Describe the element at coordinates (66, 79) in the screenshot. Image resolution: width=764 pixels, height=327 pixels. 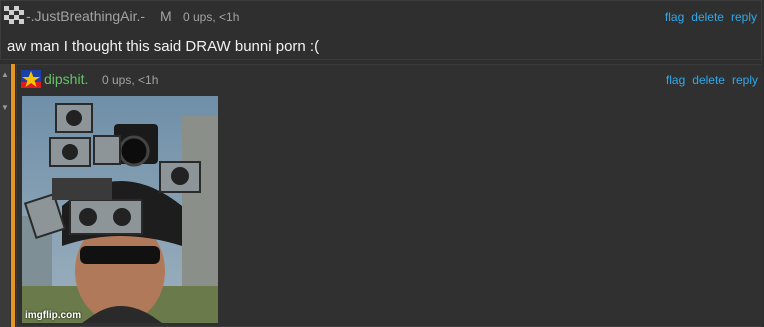
I see `comment-2-username: dipshit.` at that location.